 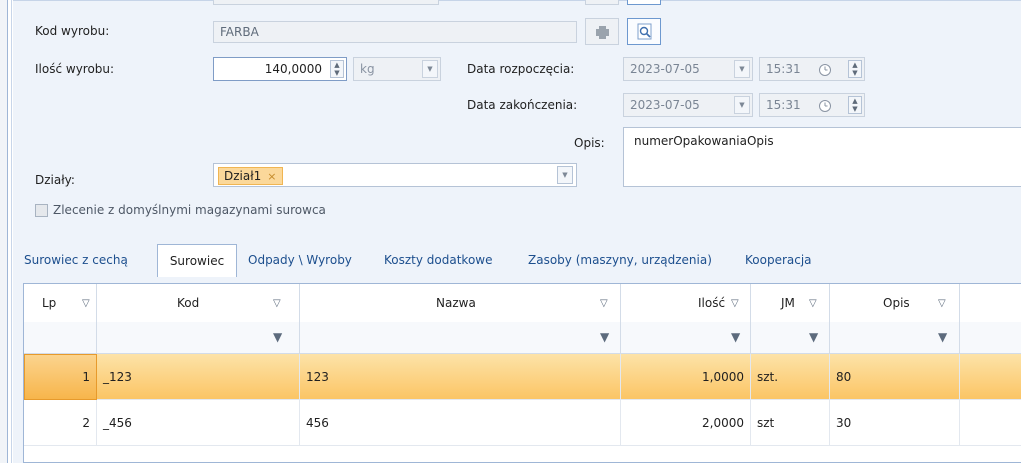 I want to click on cell-value: _456, so click(x=117, y=422).